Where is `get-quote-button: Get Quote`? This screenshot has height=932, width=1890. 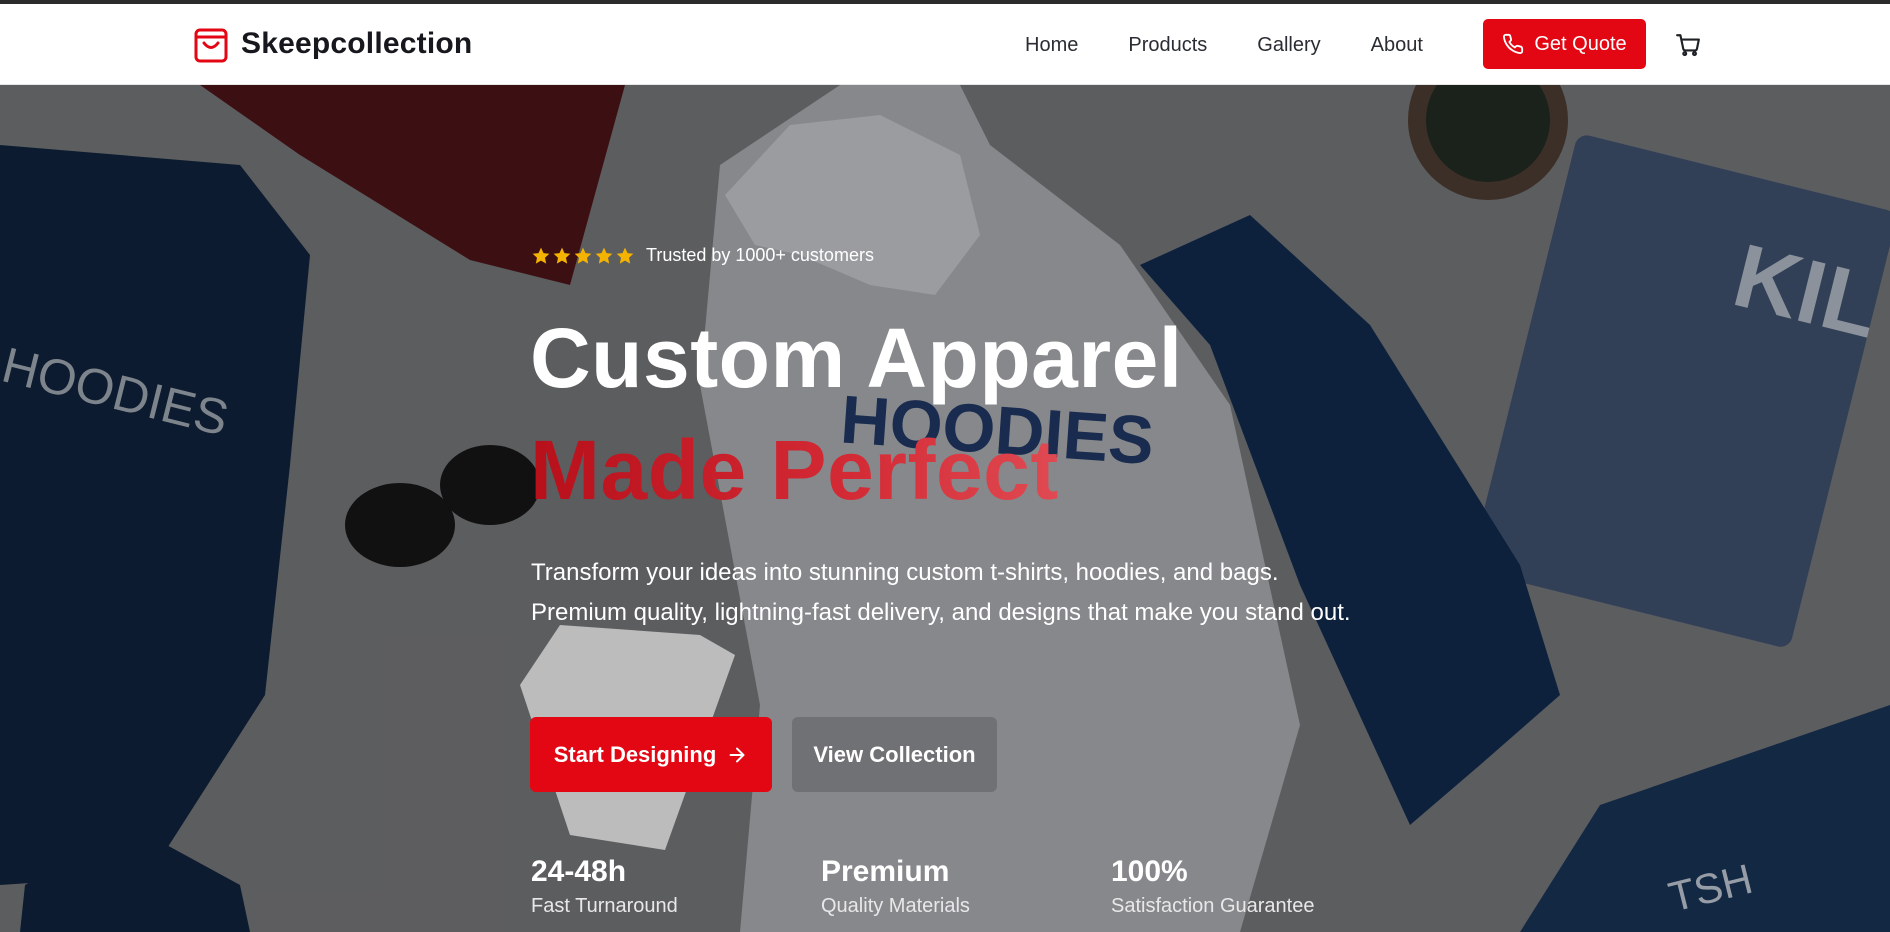 get-quote-button: Get Quote is located at coordinates (1564, 44).